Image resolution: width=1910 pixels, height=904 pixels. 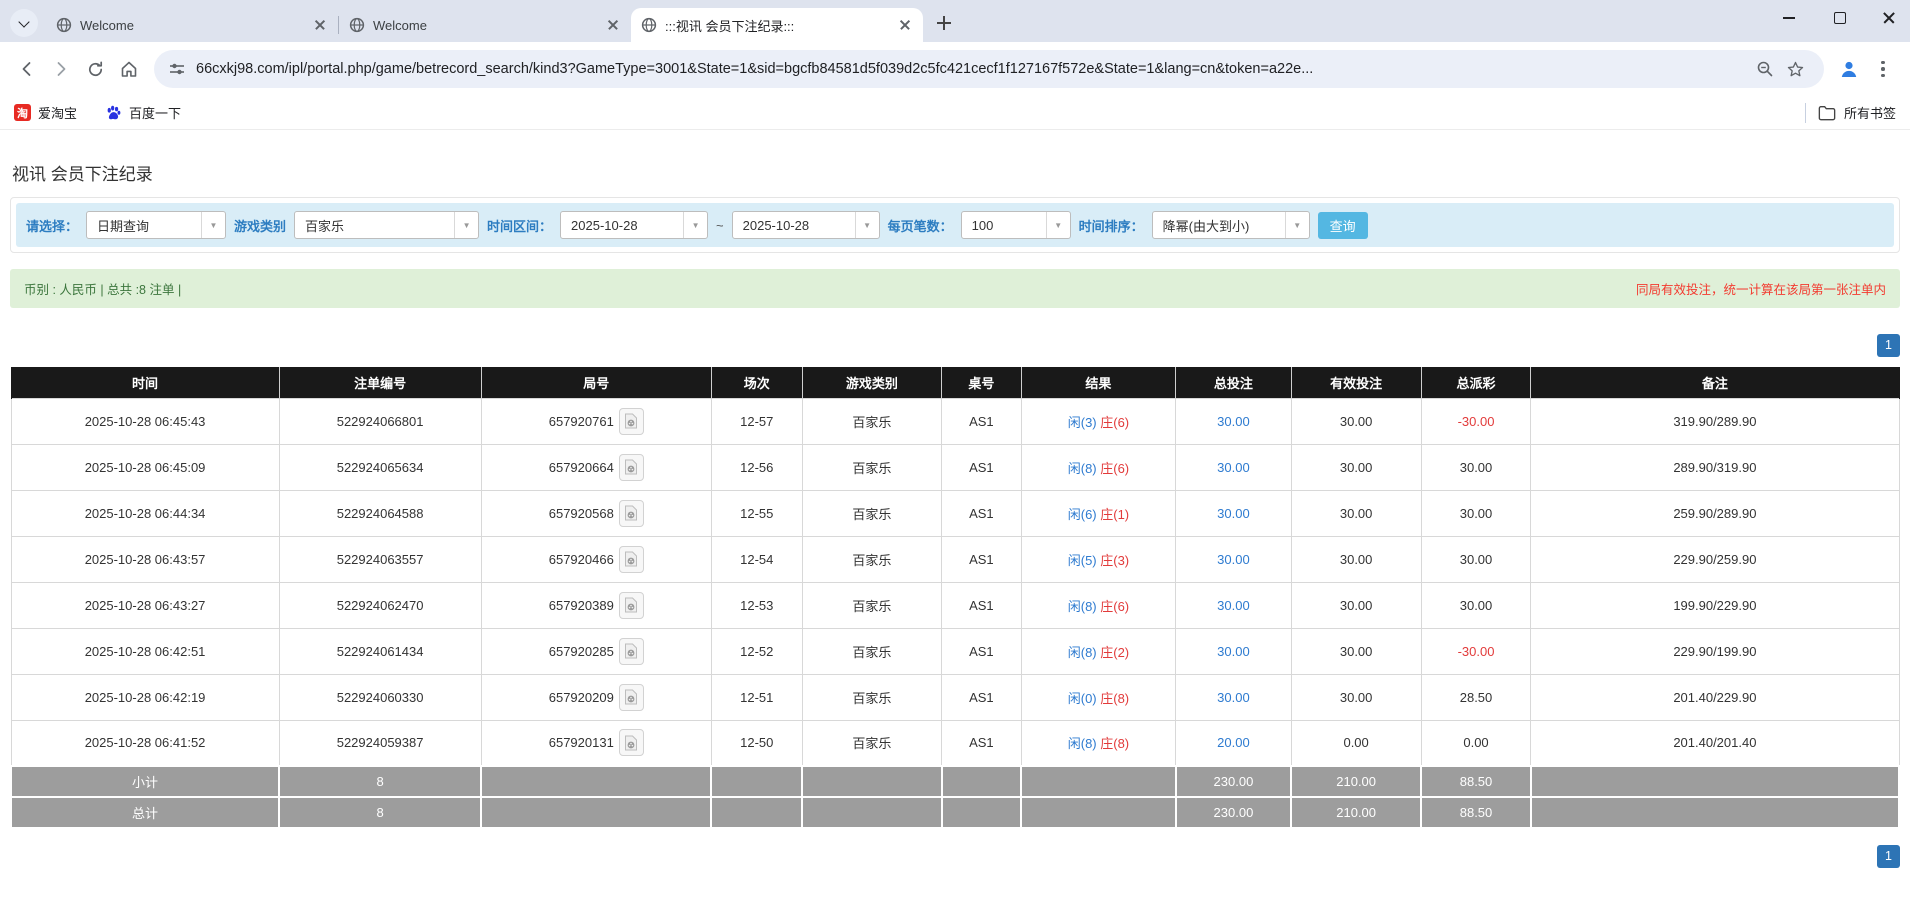 I want to click on subtotal-row: 小计 8 230.00 210.00 88.50, so click(x=955, y=781).